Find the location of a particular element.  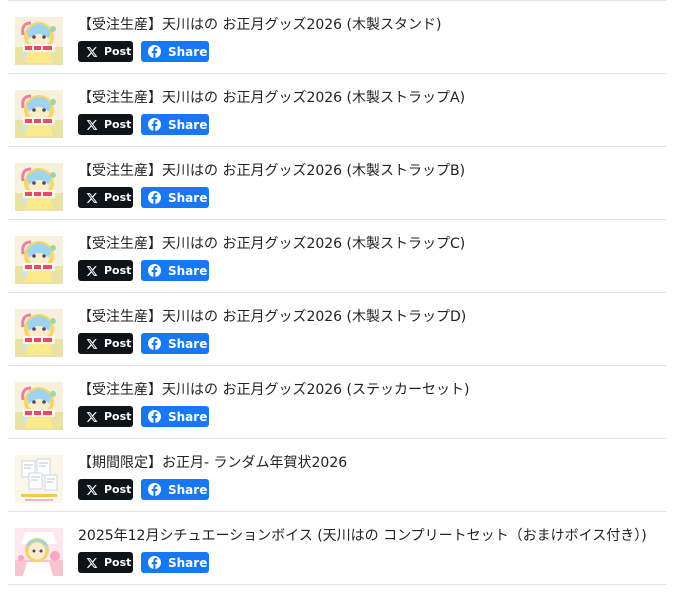

product-title-link: 【期間限定】お正月- ランダム年賀状2026 is located at coordinates (212, 463).